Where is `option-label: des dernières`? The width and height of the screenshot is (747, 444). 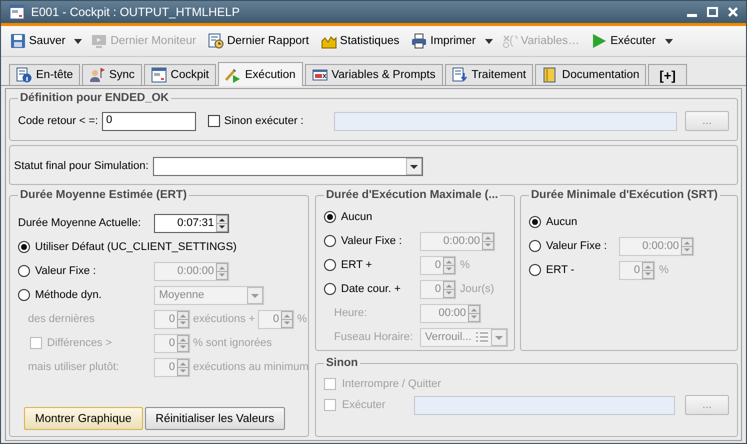
option-label: des dernières is located at coordinates (61, 319).